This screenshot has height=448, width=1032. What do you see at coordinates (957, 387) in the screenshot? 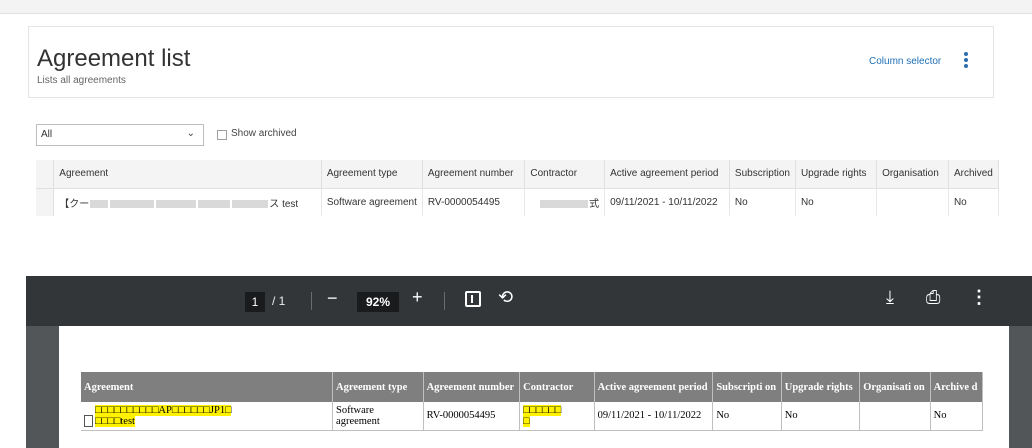
I see `pdf-column-archived: Archive d` at bounding box center [957, 387].